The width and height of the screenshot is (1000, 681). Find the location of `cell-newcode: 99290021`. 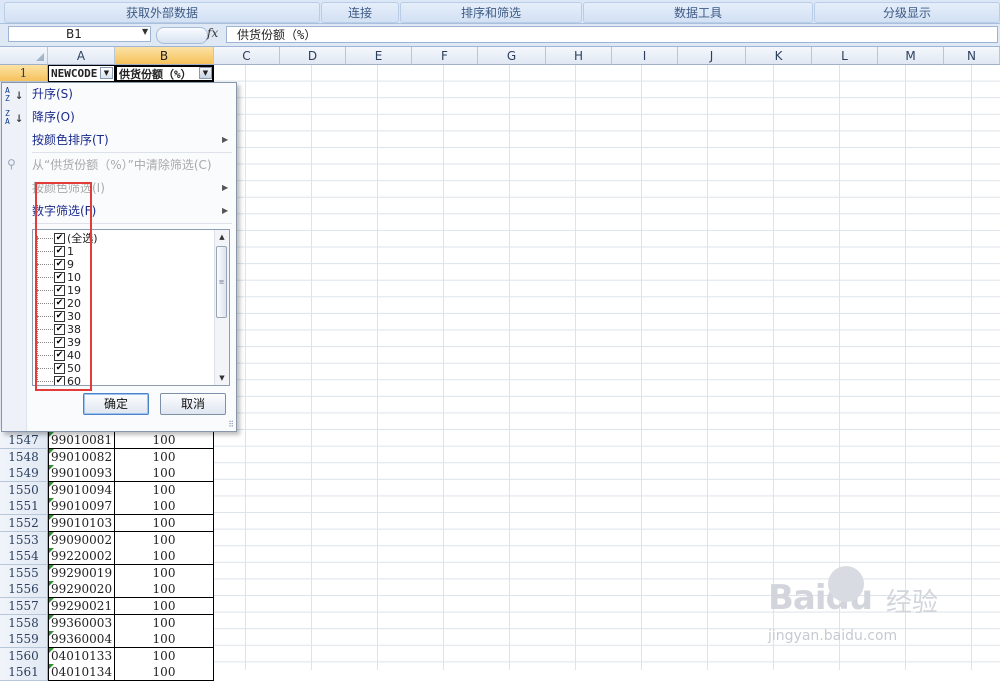

cell-newcode: 99290021 is located at coordinates (81, 606).